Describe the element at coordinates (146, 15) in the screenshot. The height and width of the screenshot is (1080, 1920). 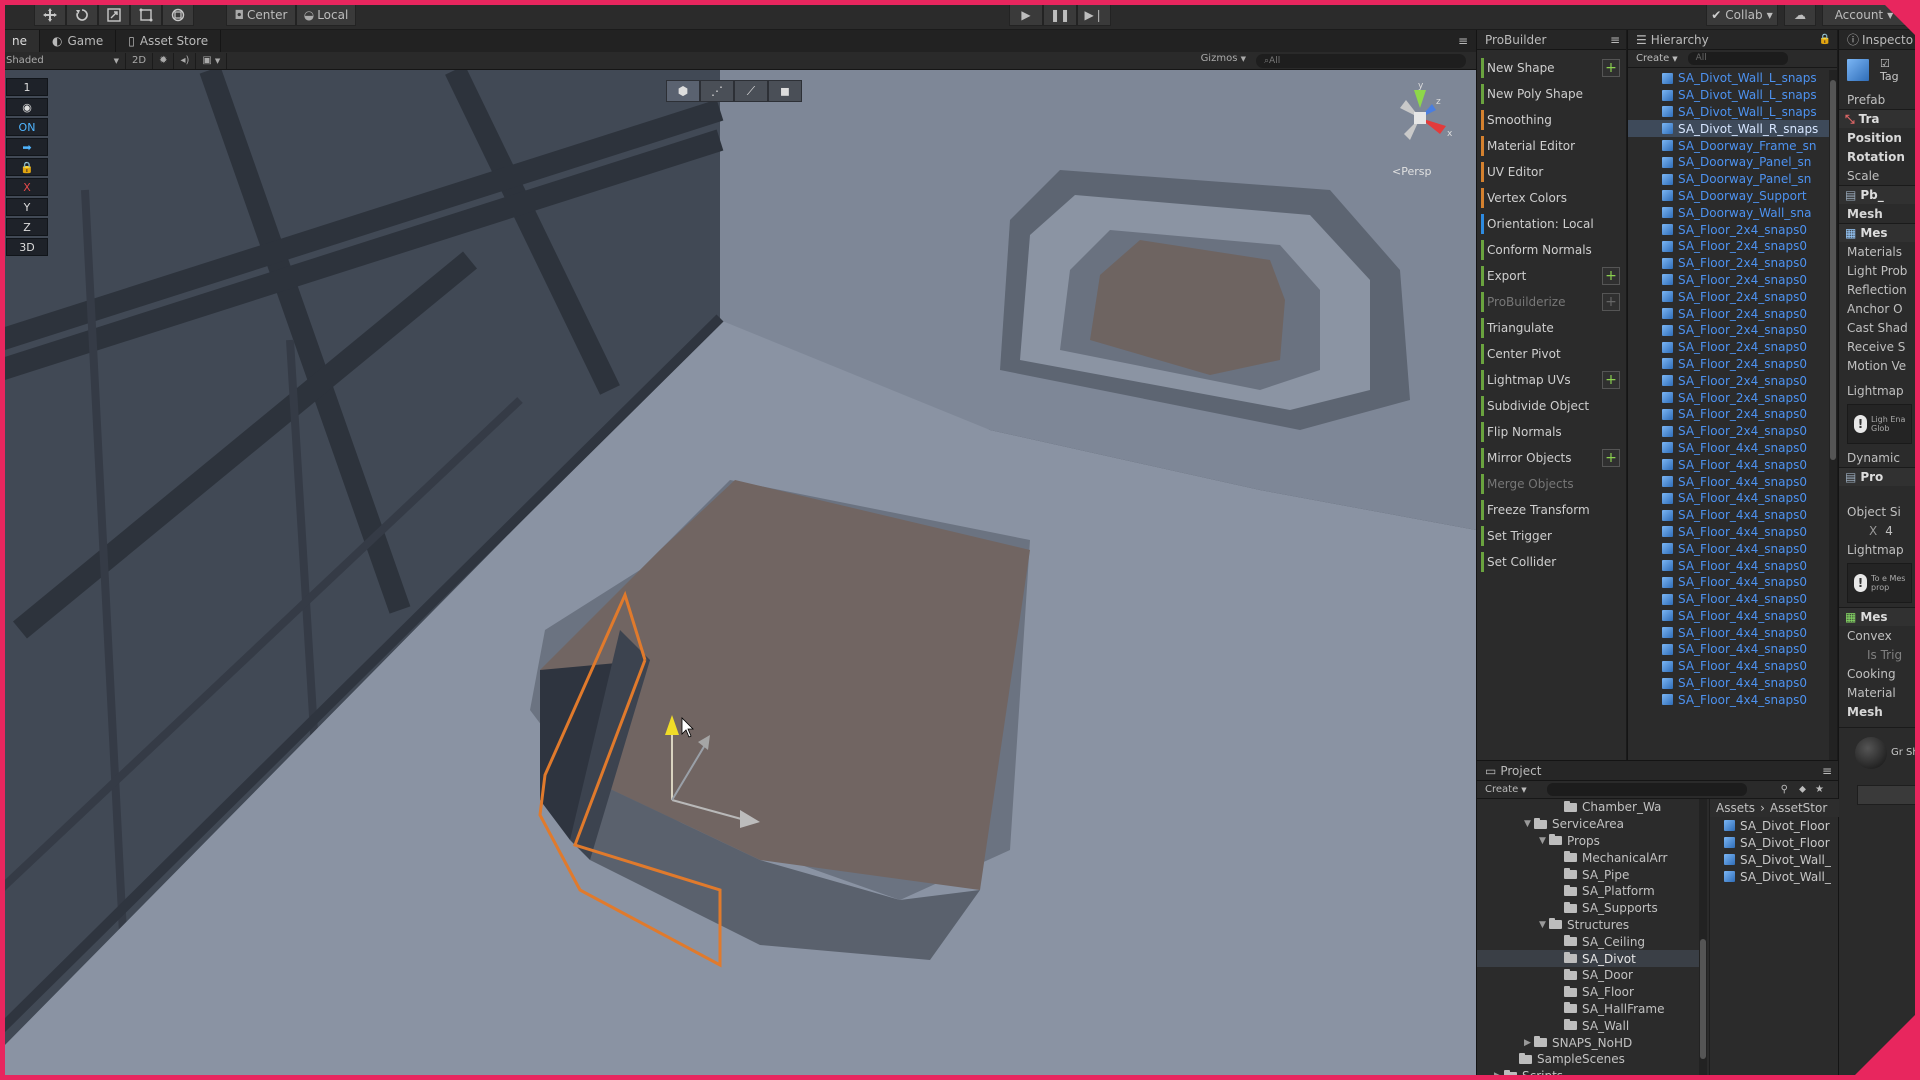
I see `rect-tool-button` at that location.